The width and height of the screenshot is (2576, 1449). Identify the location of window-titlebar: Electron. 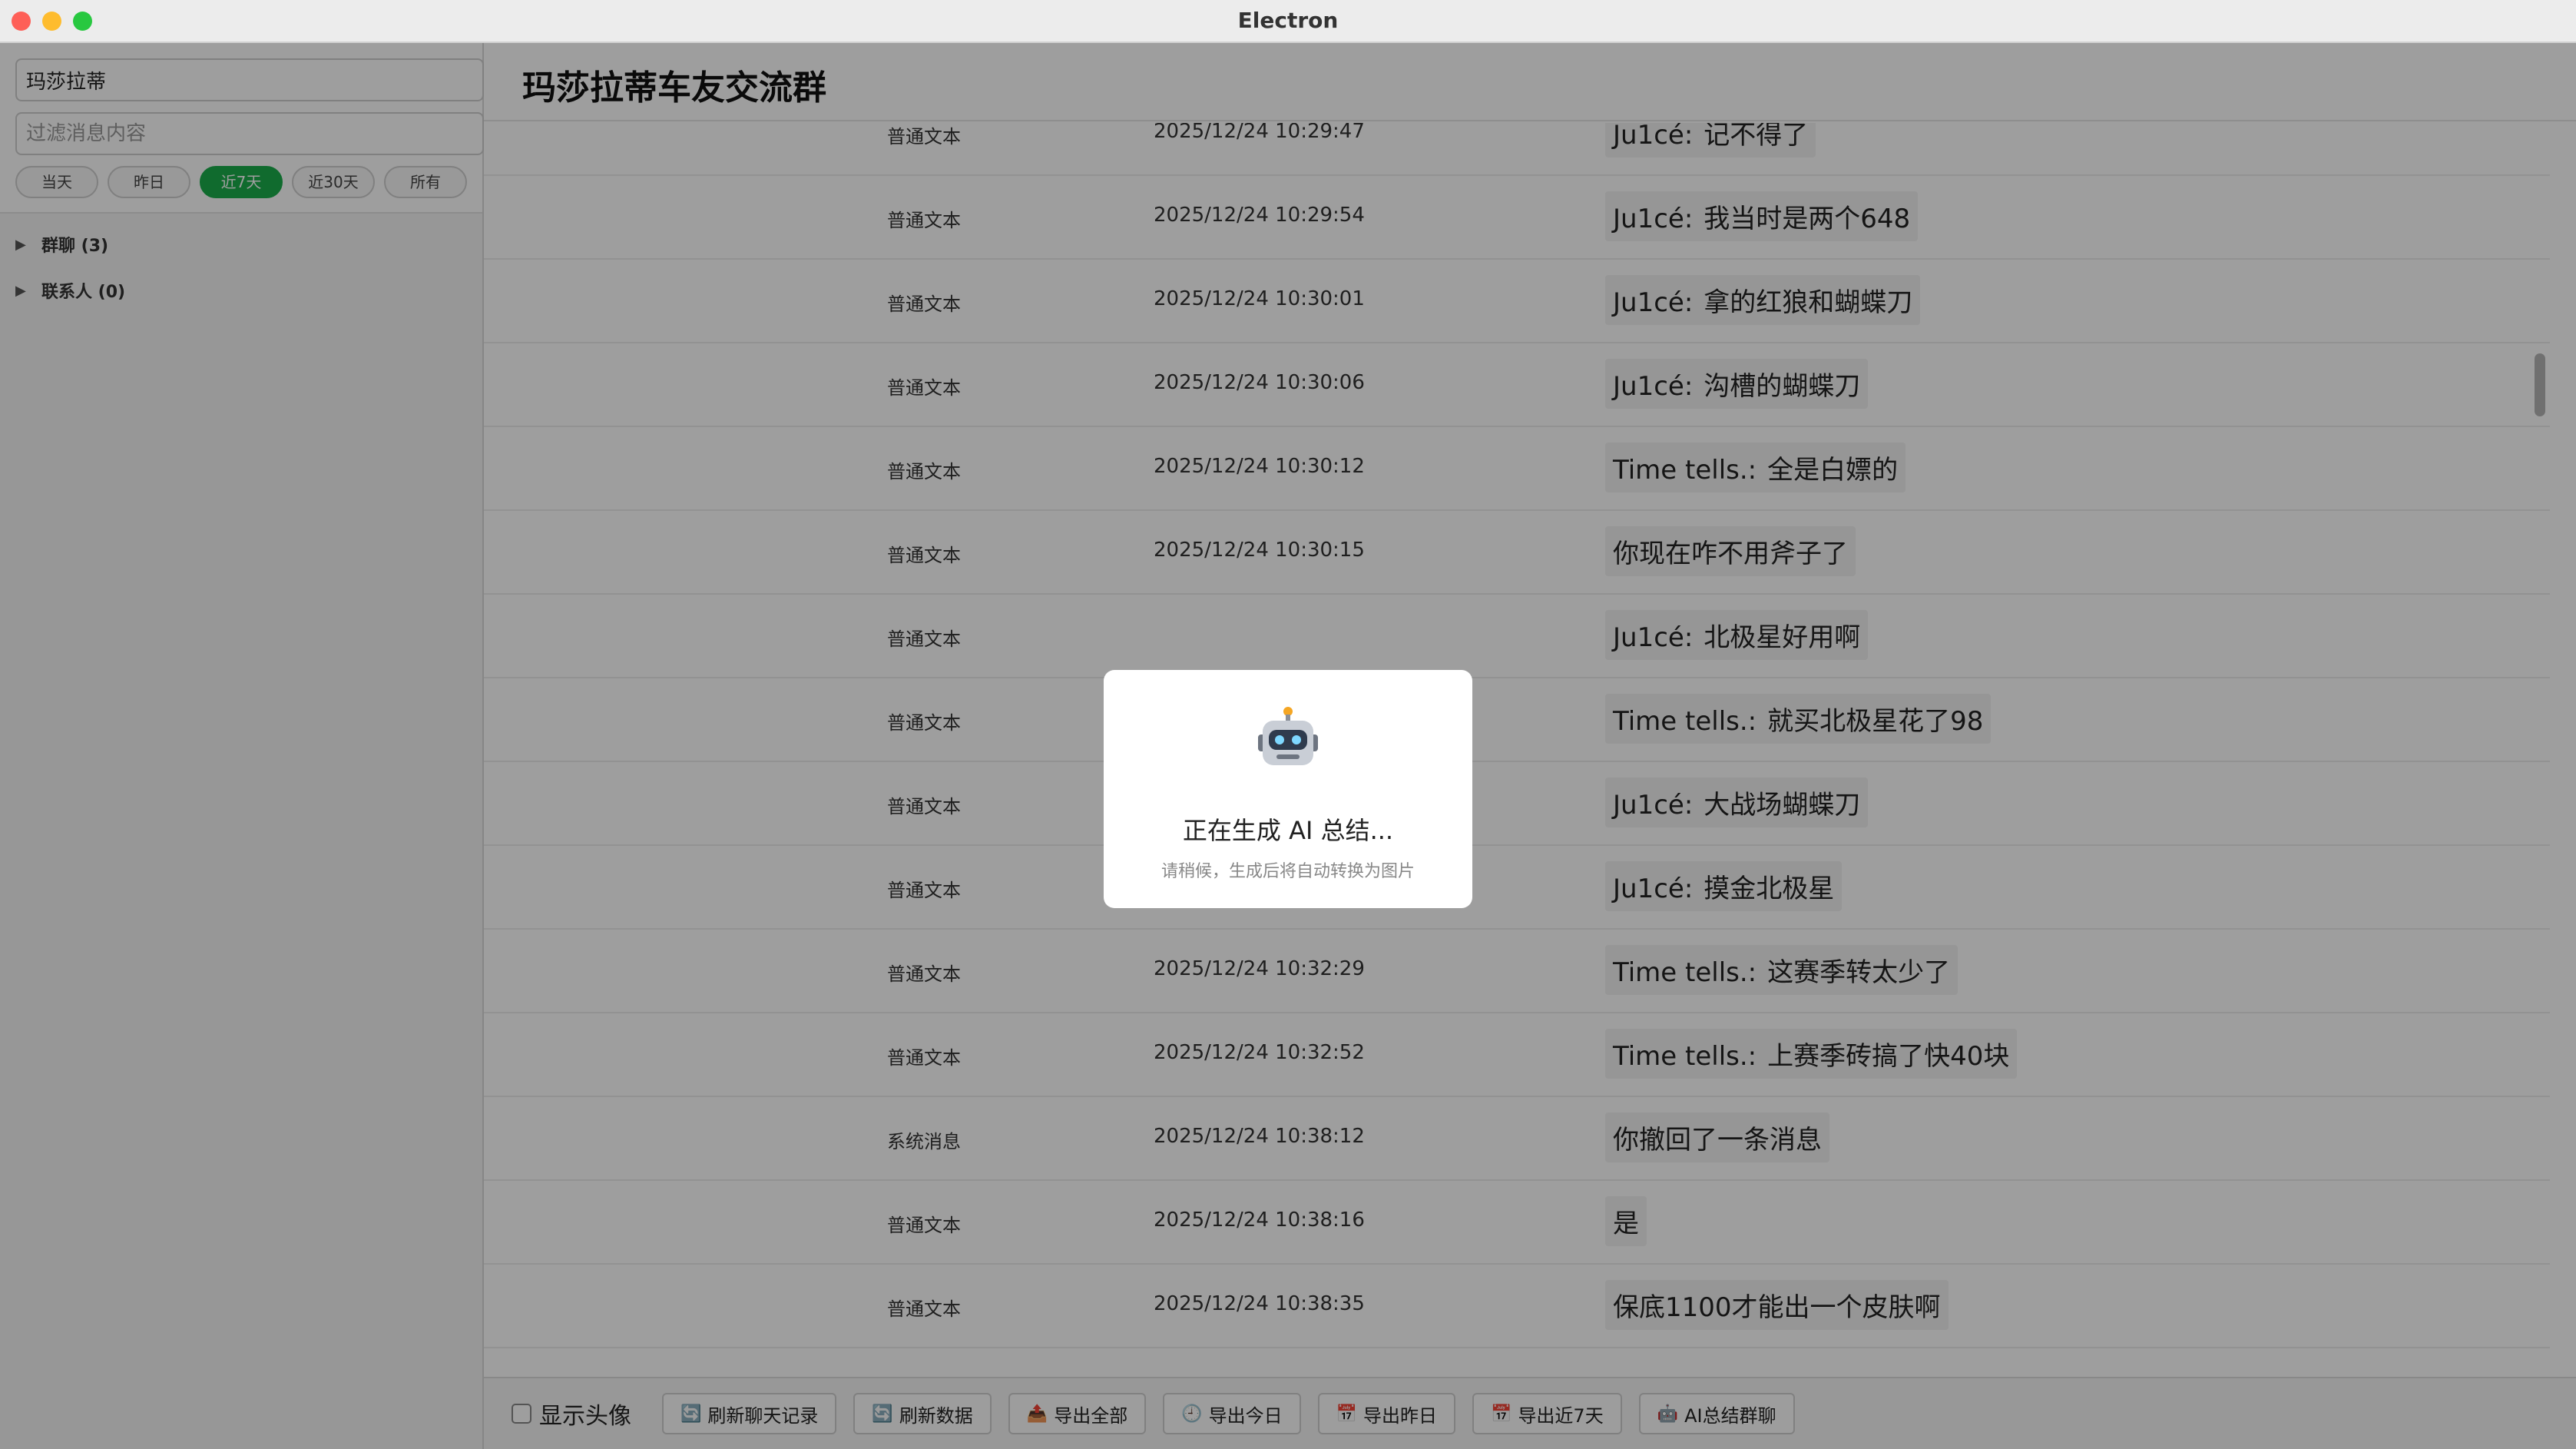
(1288, 21).